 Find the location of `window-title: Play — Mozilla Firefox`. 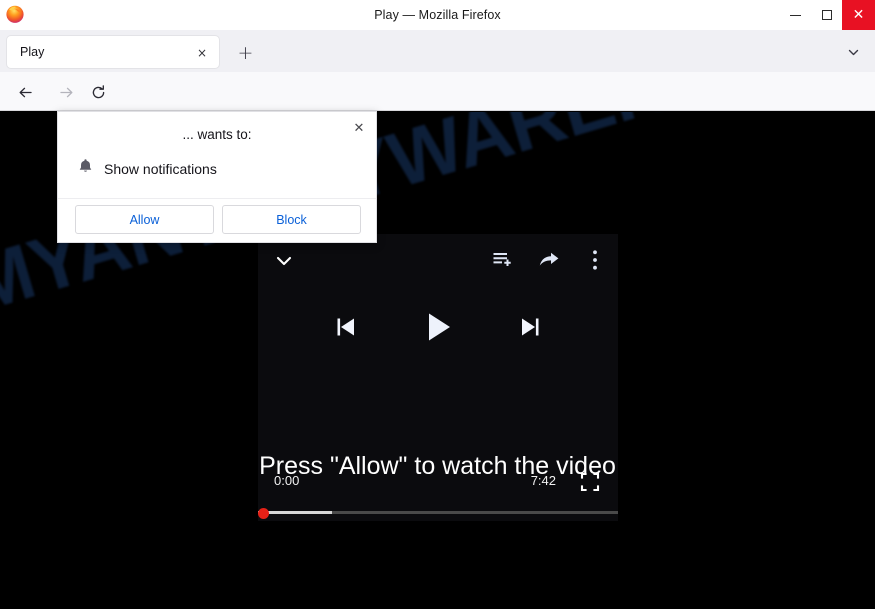

window-title: Play — Mozilla Firefox is located at coordinates (437, 15).